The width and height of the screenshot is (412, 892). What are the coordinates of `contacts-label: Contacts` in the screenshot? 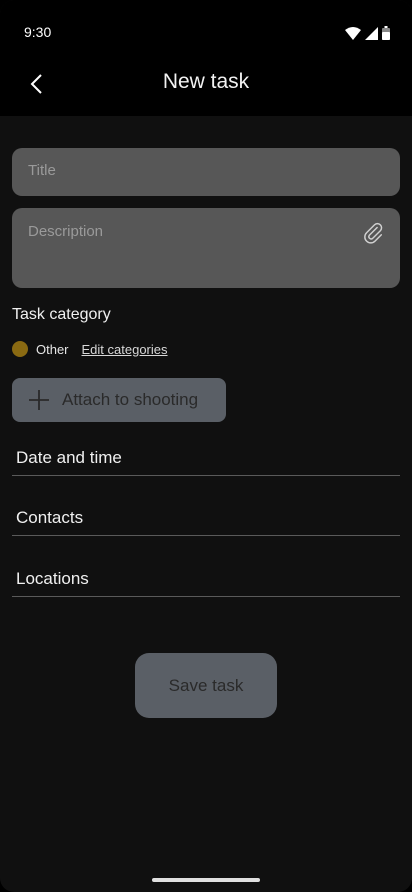 It's located at (50, 517).